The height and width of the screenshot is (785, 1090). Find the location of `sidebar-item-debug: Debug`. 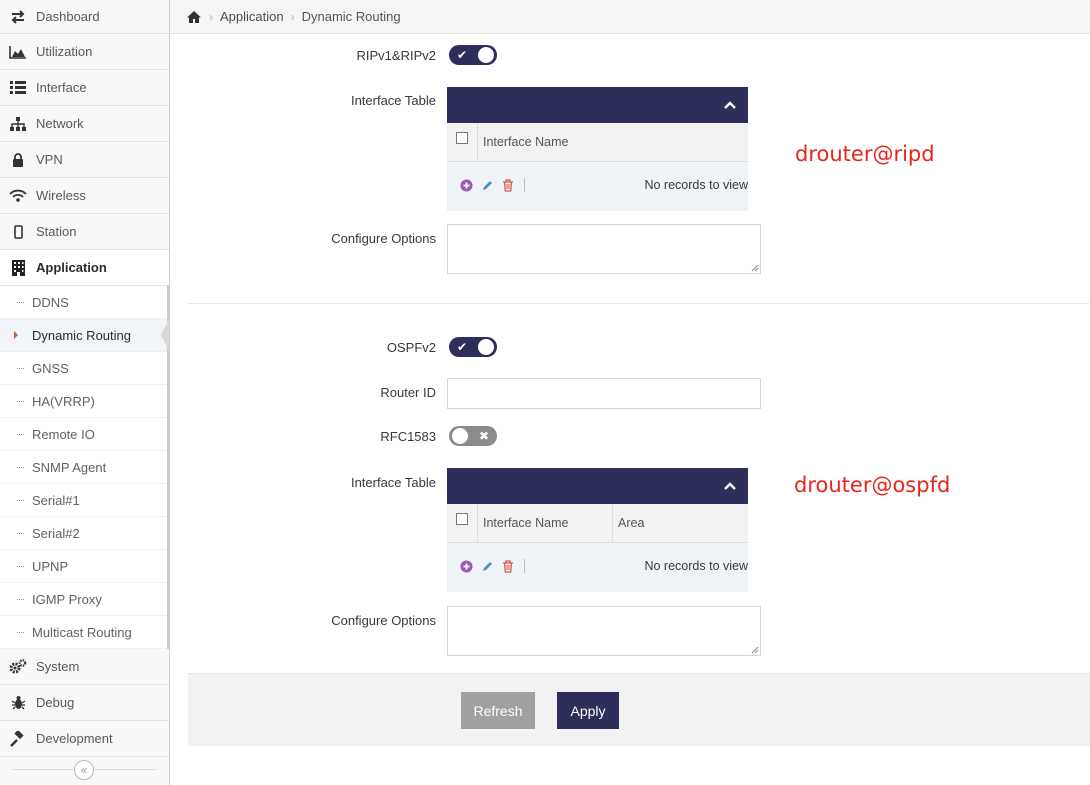

sidebar-item-debug: Debug is located at coordinates (84, 703).